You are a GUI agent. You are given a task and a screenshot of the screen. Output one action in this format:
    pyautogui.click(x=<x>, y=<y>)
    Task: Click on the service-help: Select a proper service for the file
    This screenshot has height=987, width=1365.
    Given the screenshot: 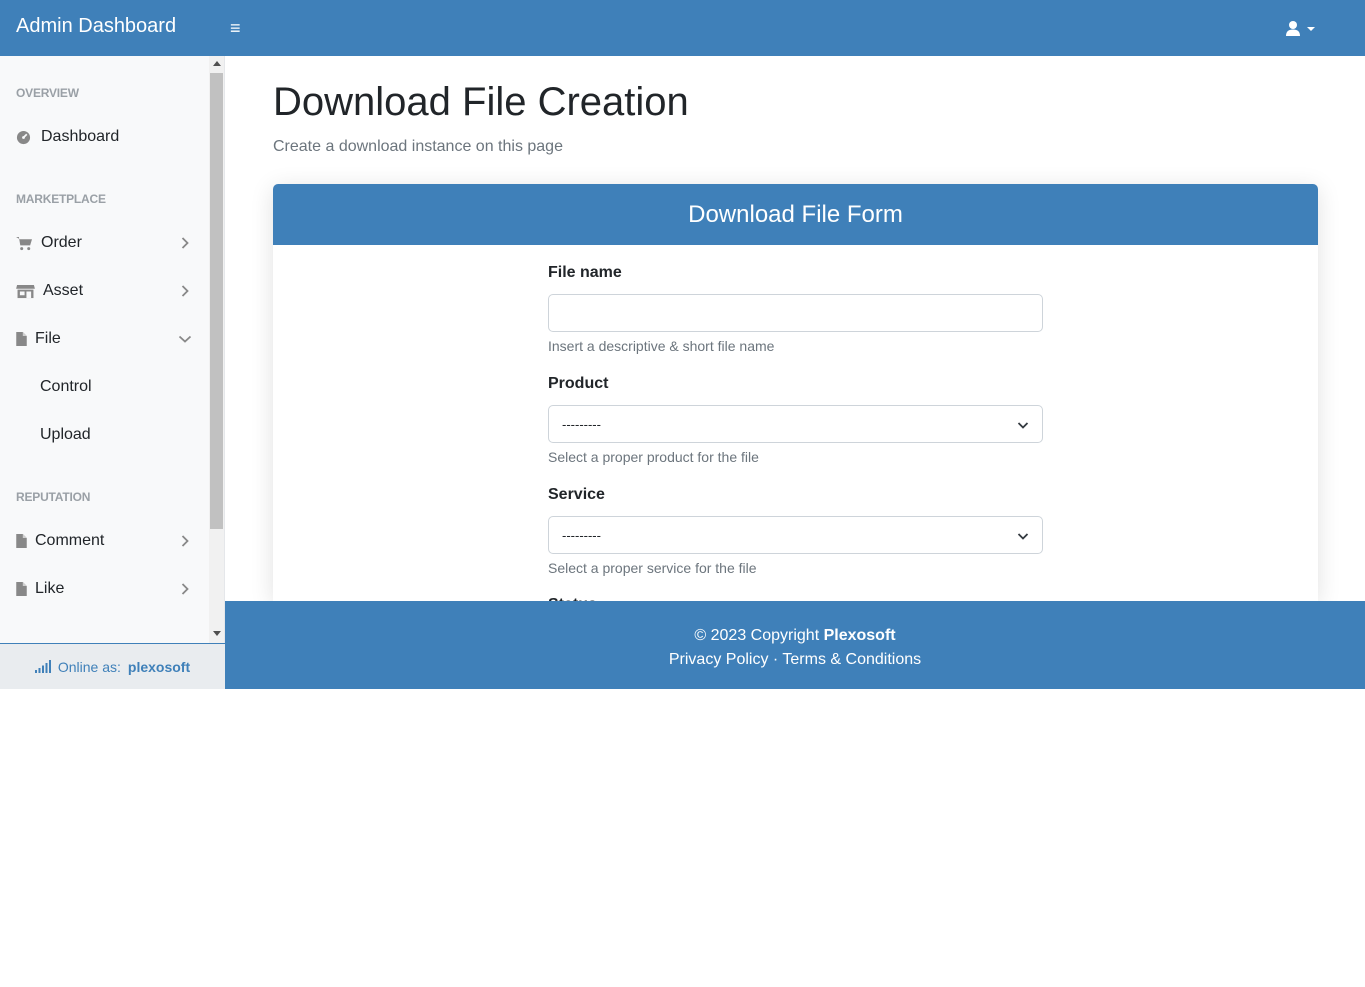 What is the action you would take?
    pyautogui.click(x=652, y=568)
    